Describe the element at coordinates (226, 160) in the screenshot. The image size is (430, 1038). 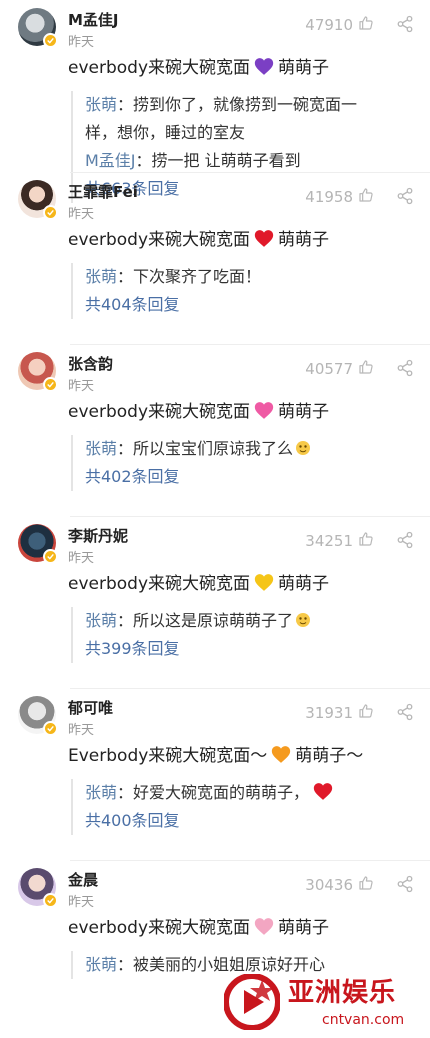
I see `reply-text: 捞一把 让萌萌子看到` at that location.